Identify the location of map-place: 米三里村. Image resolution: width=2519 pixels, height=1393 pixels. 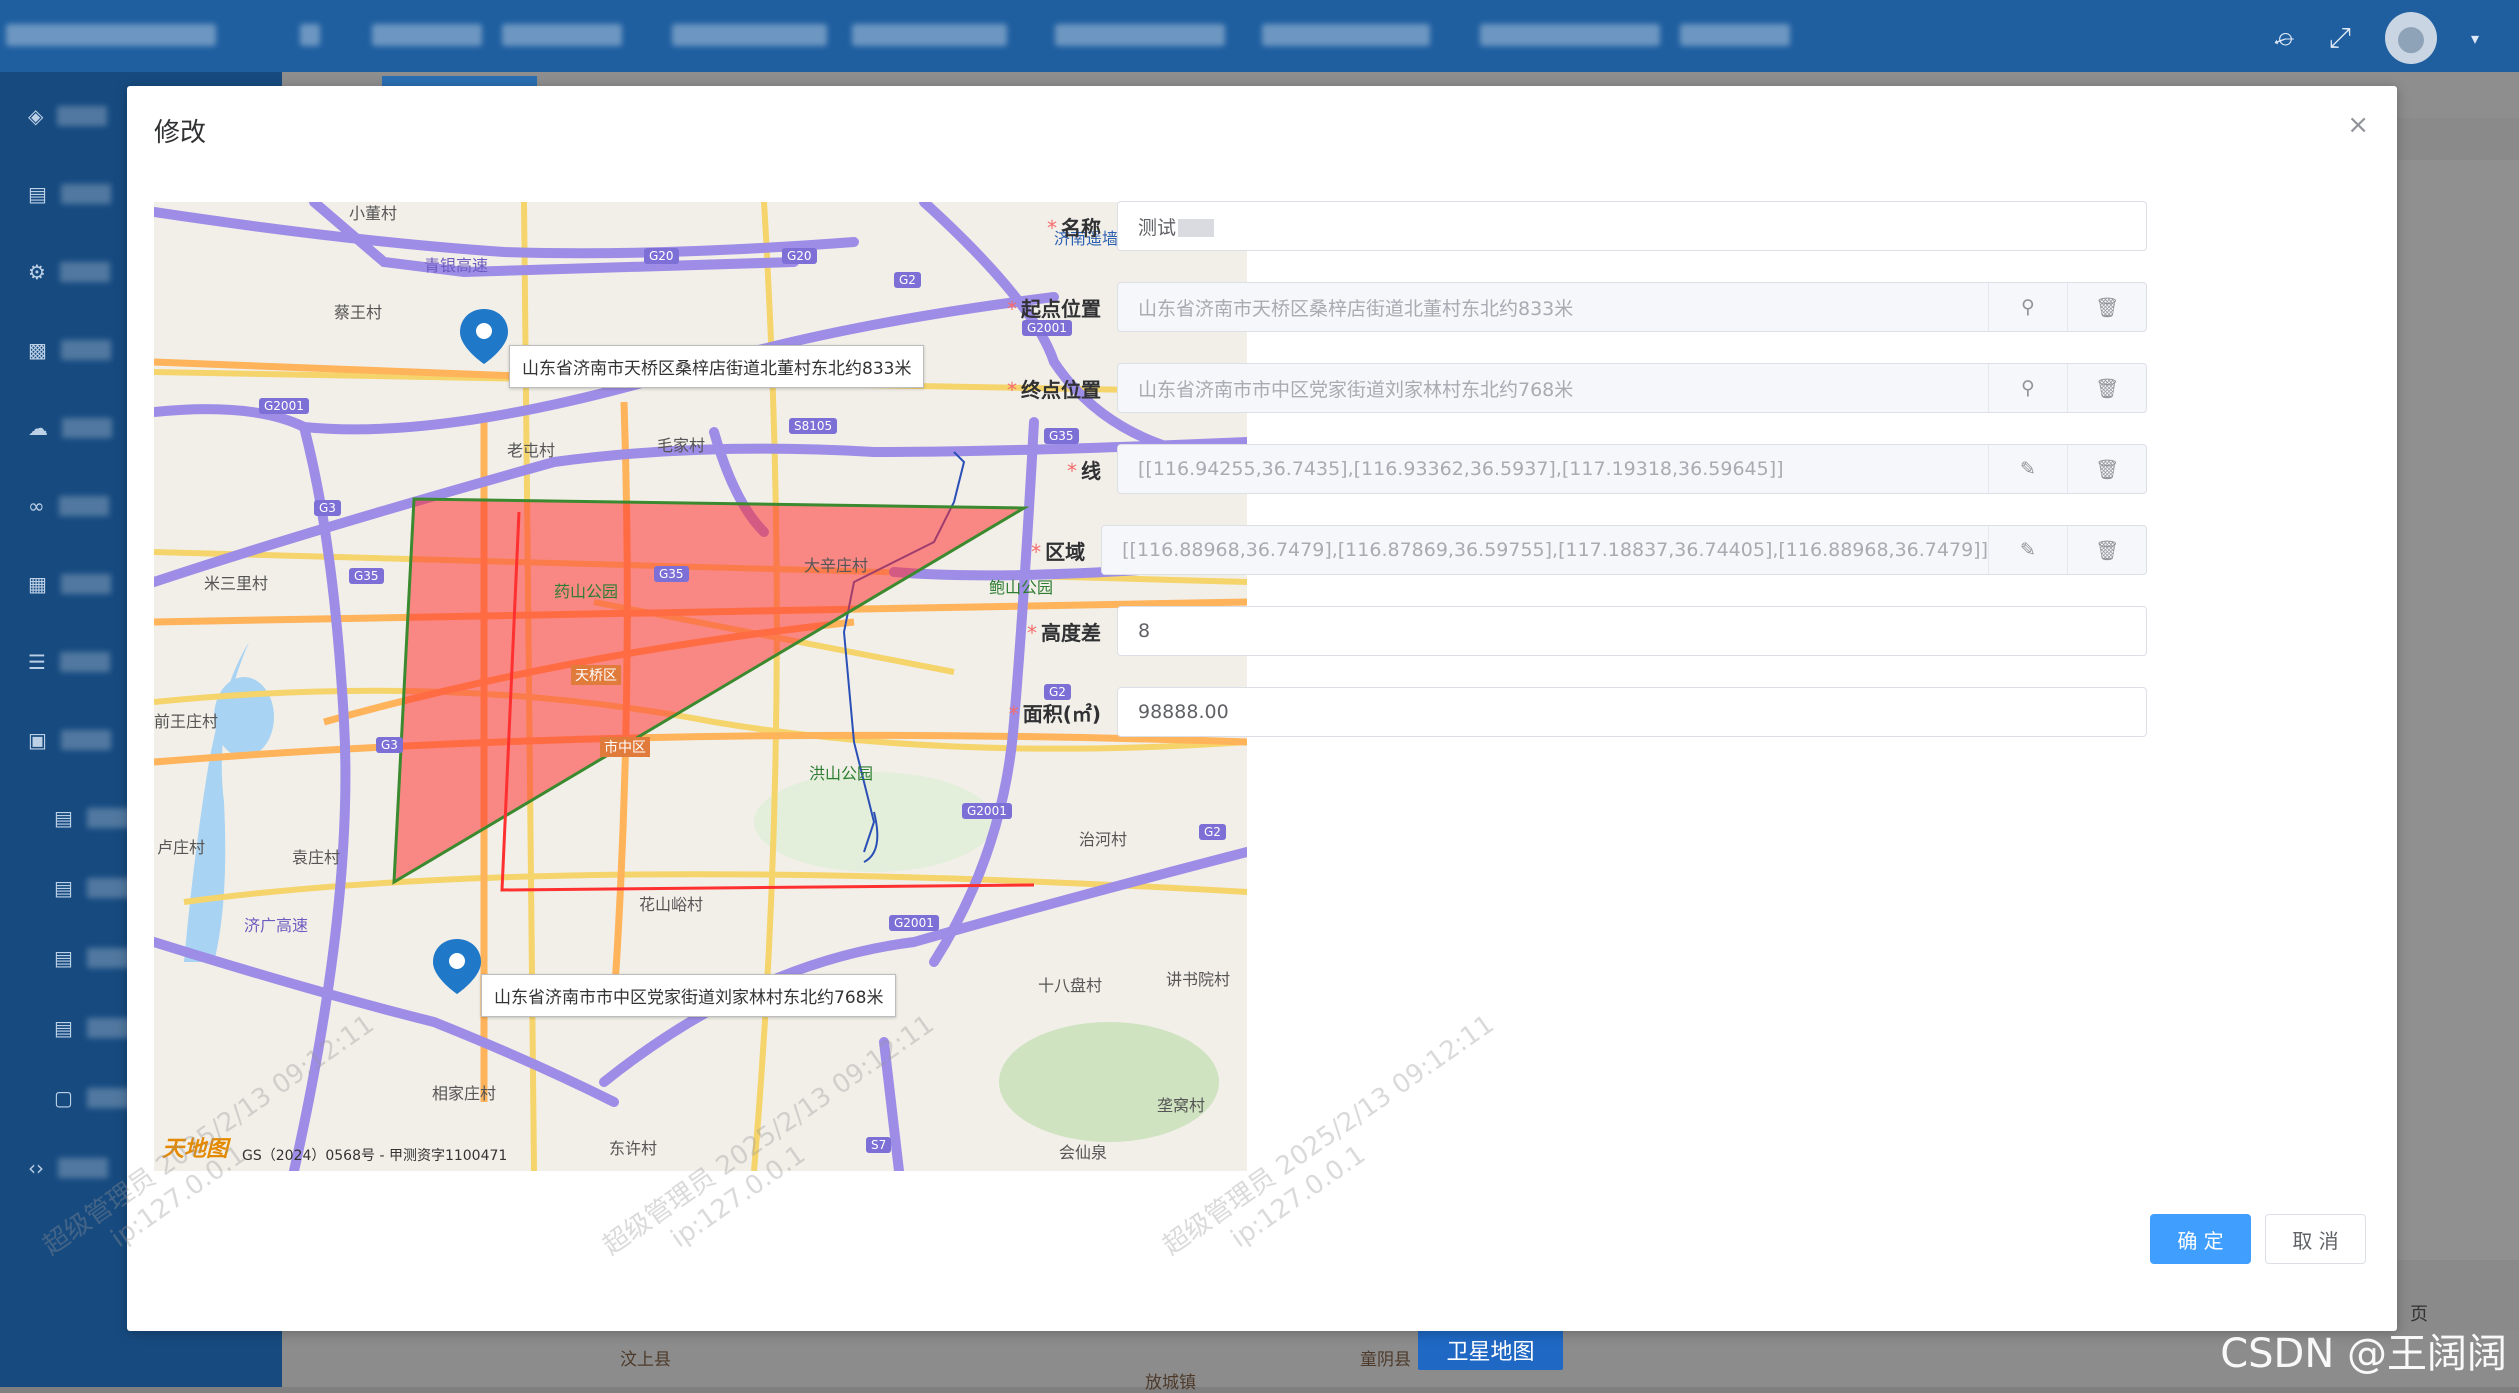
(236, 583).